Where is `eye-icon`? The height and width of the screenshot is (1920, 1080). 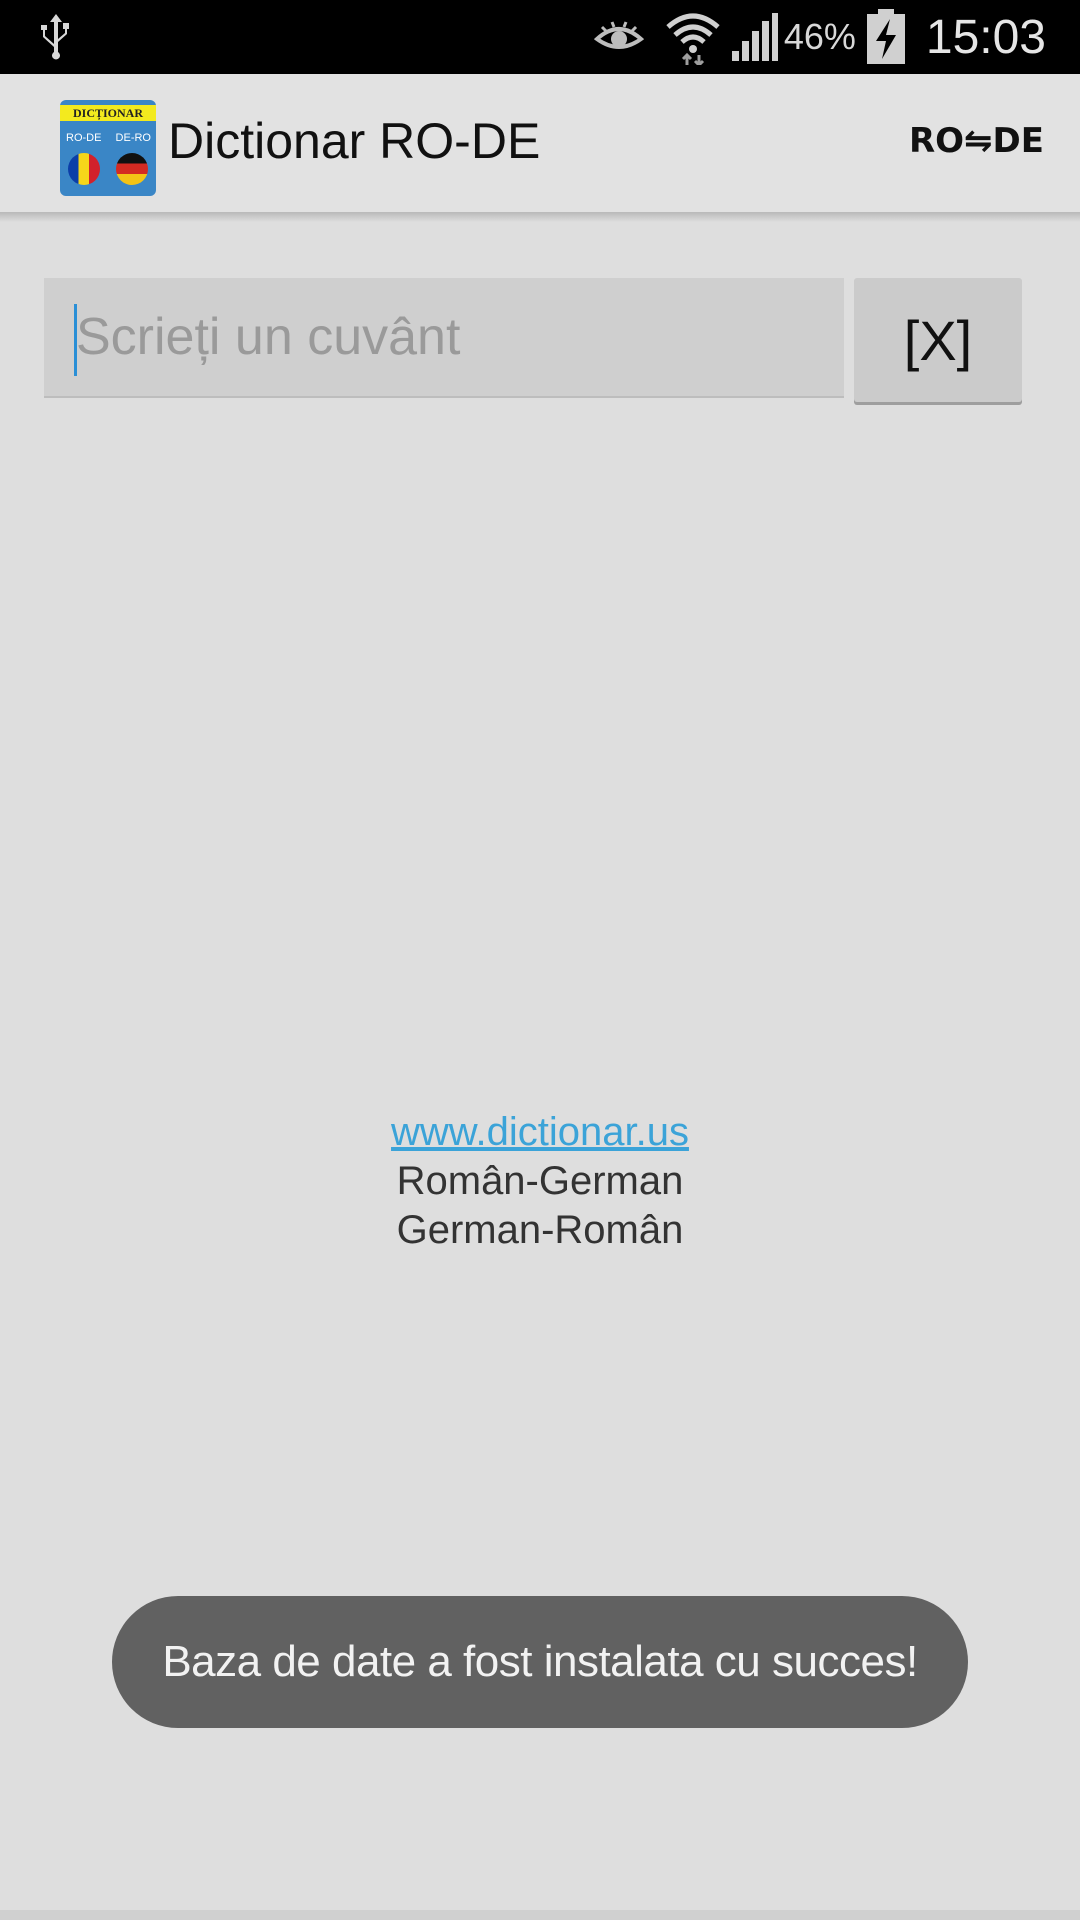
eye-icon is located at coordinates (618, 37).